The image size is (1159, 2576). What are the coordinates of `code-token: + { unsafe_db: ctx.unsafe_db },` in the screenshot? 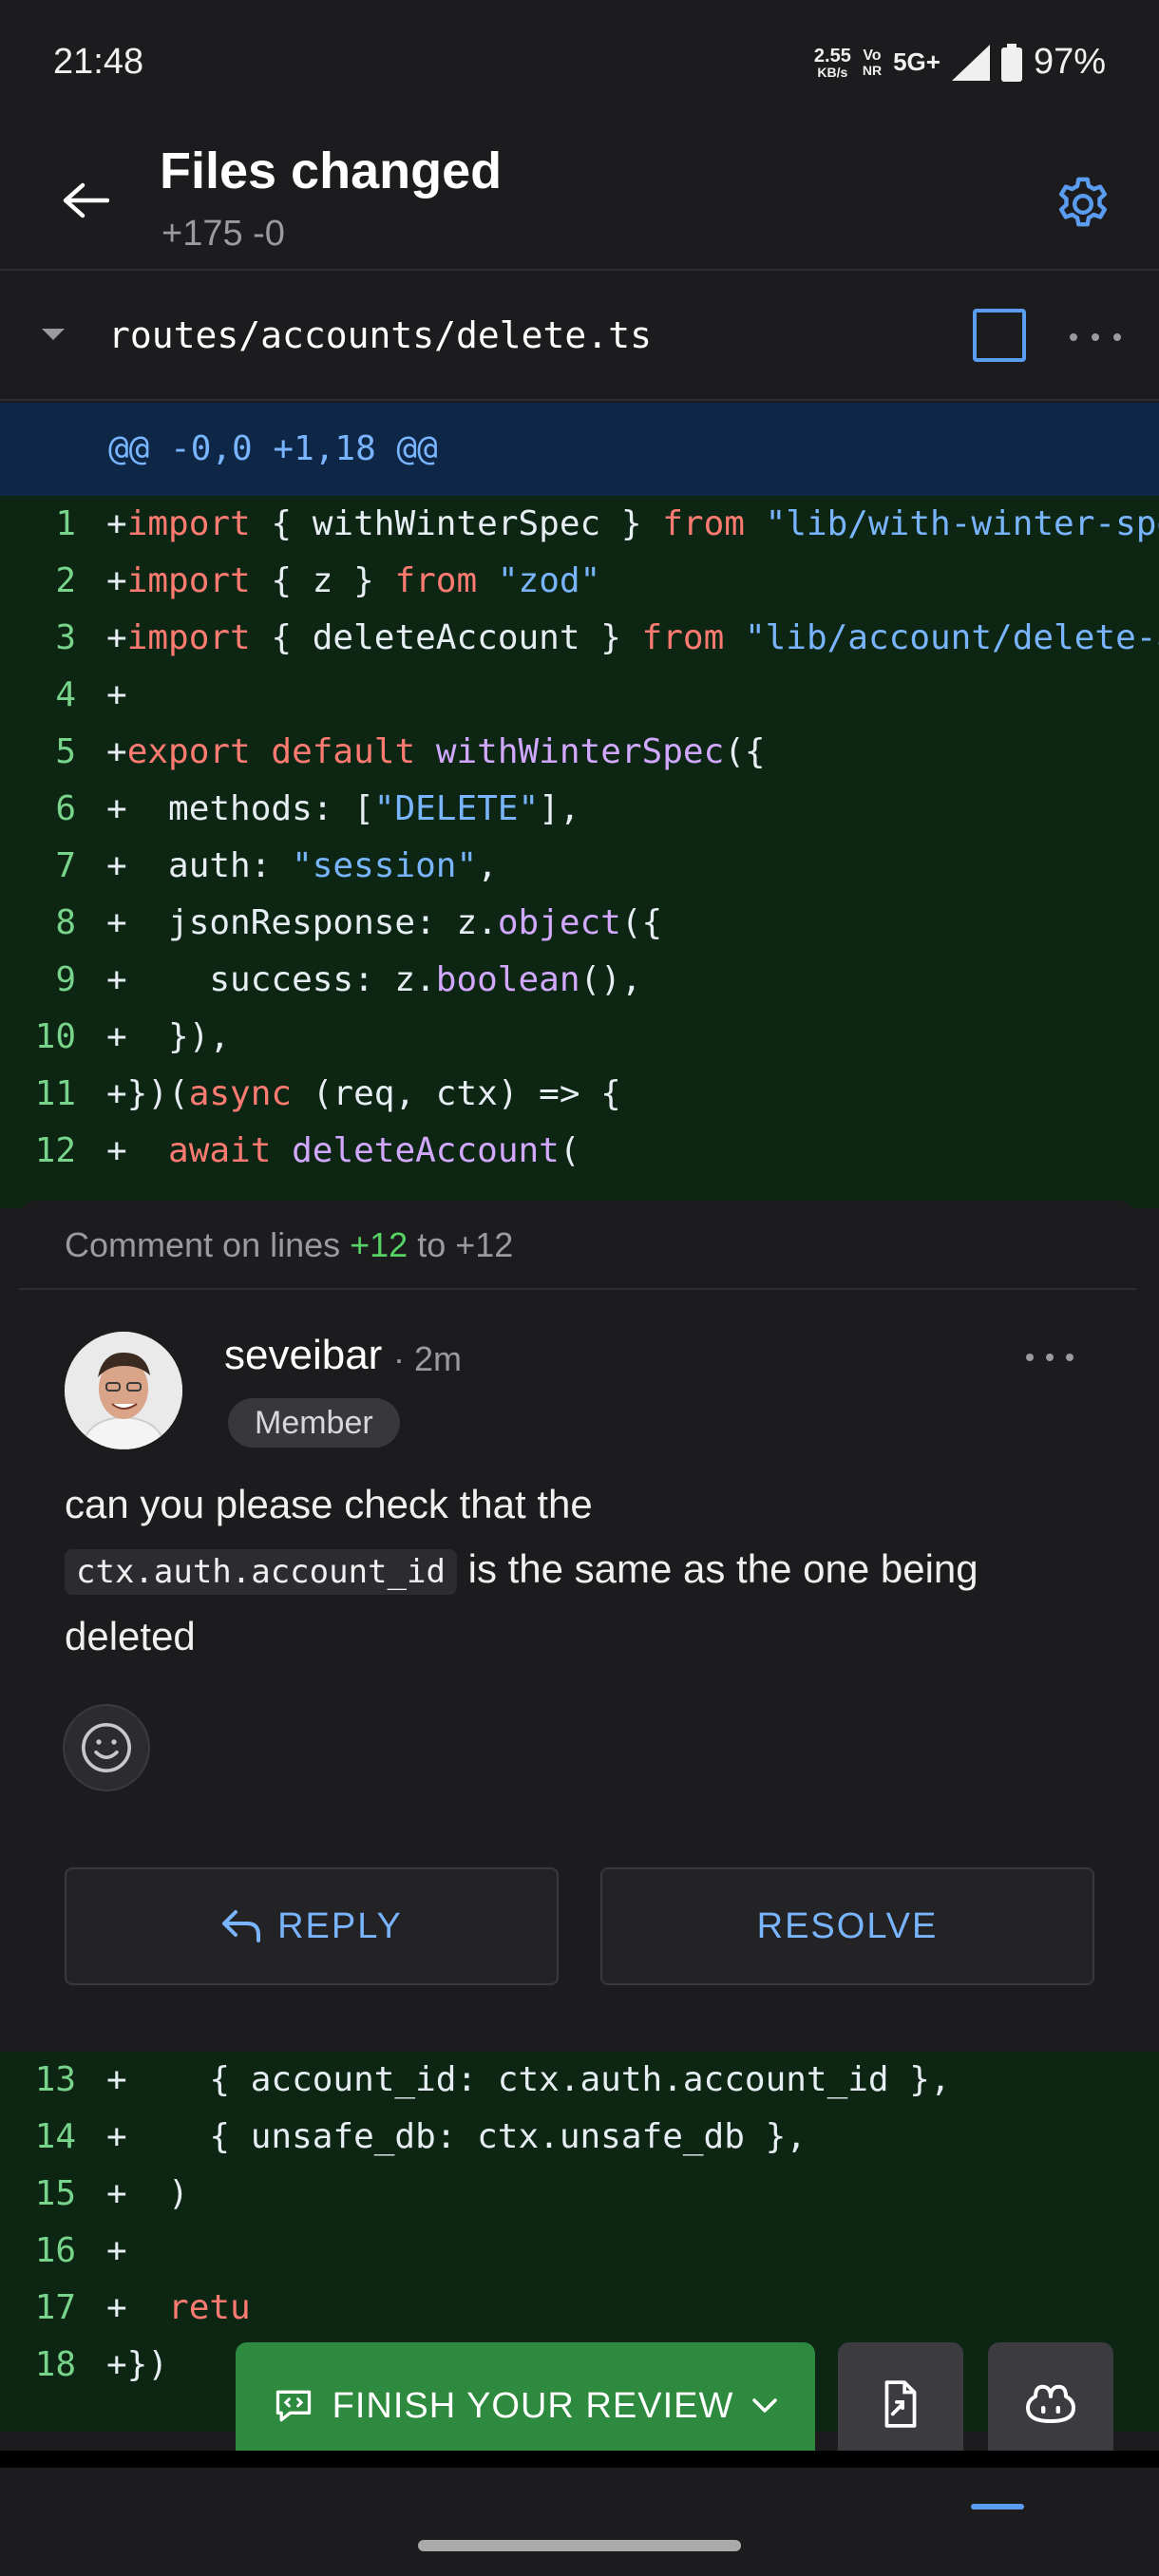 It's located at (456, 2136).